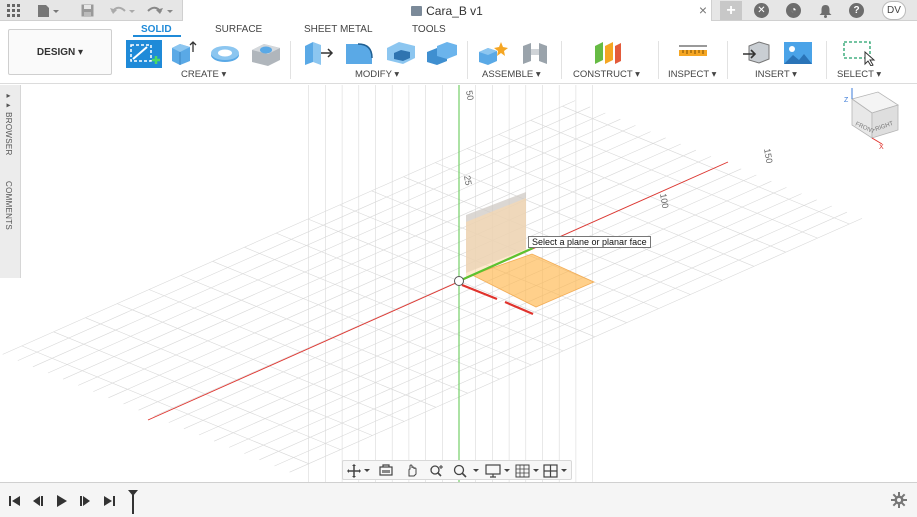  I want to click on tab-solid: SOLID, so click(156, 29).